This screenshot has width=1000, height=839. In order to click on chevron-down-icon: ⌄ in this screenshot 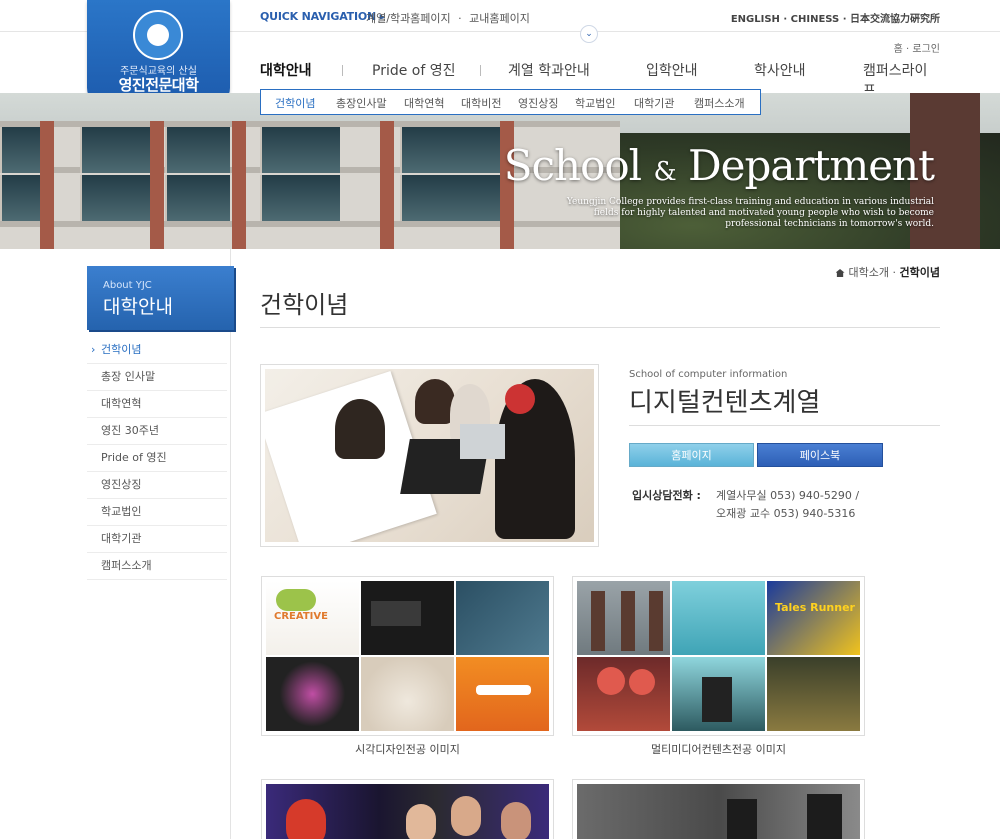, I will do `click(589, 34)`.